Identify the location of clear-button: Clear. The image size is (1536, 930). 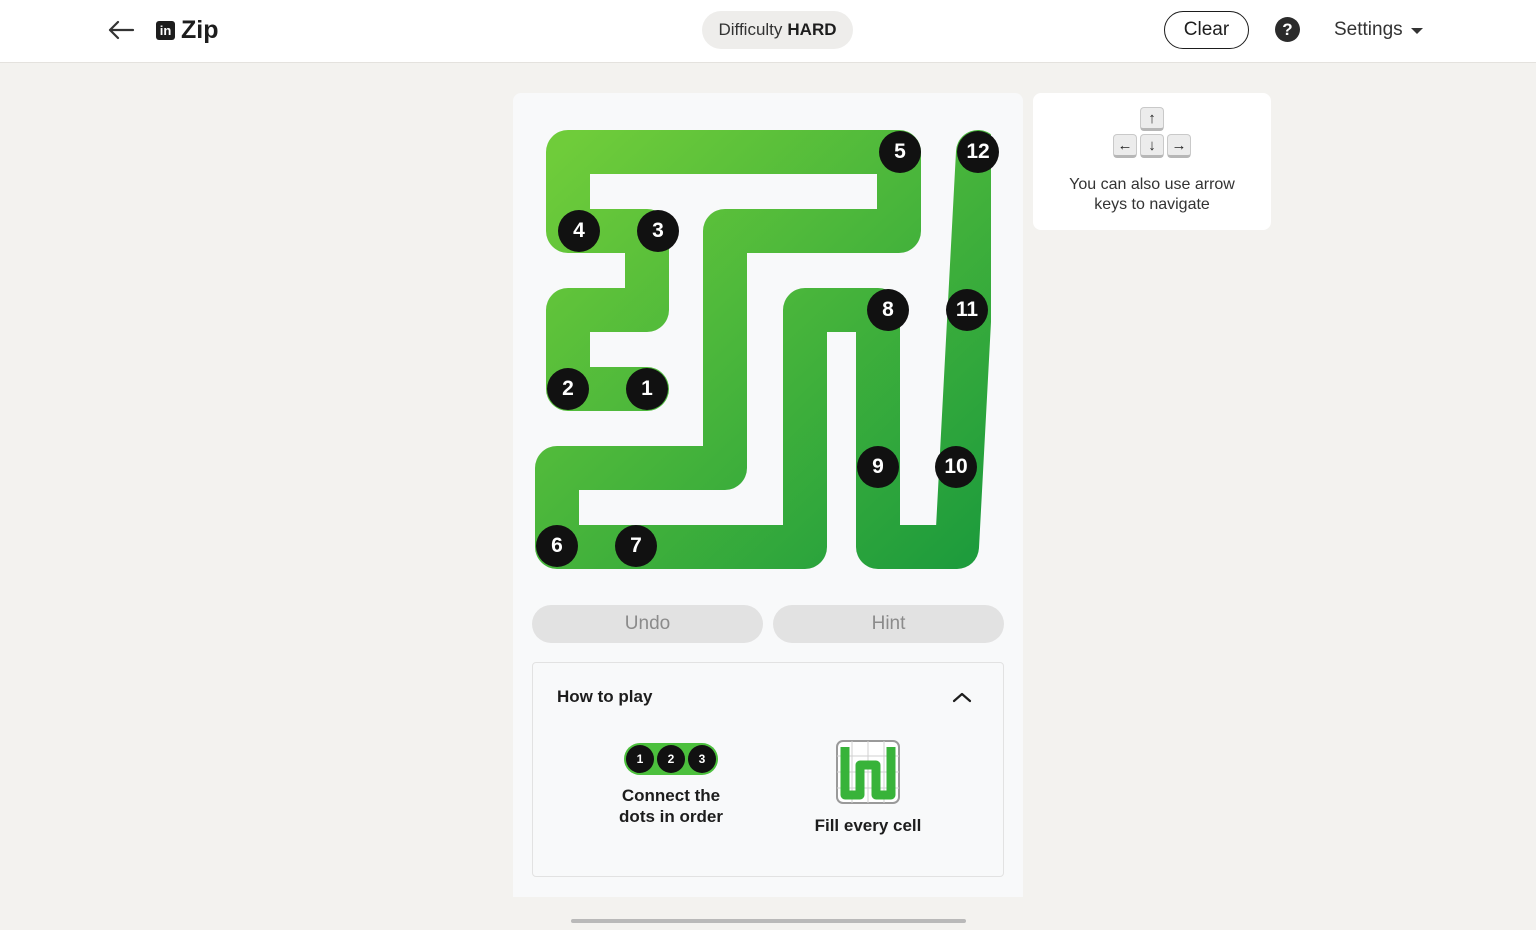
(1206, 30).